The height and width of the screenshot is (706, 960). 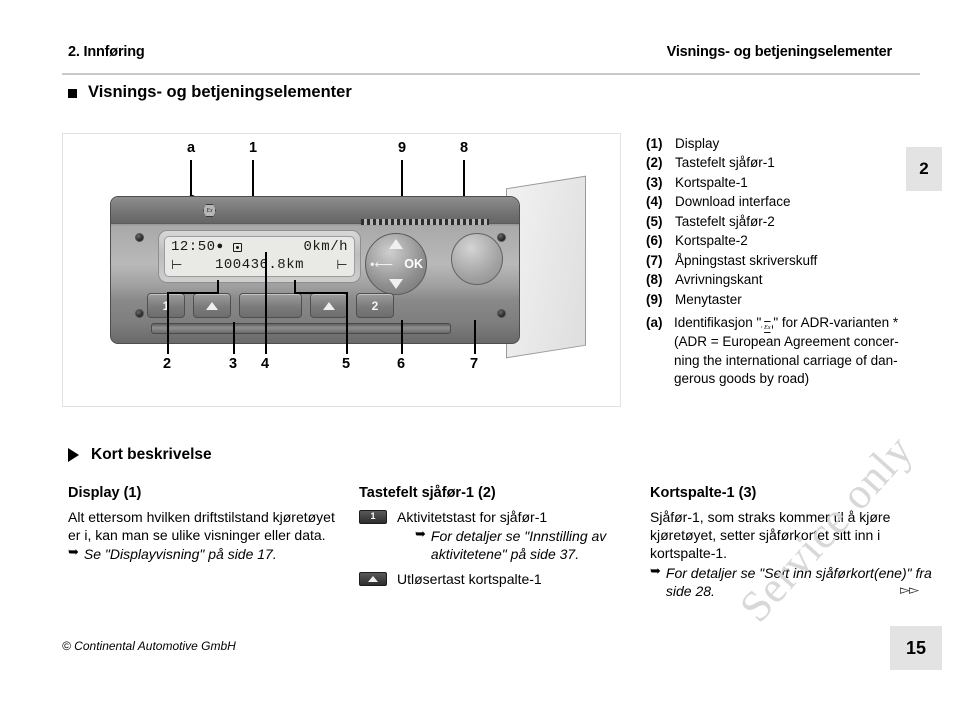 I want to click on screw-icon-bottom-left, so click(x=139, y=313).